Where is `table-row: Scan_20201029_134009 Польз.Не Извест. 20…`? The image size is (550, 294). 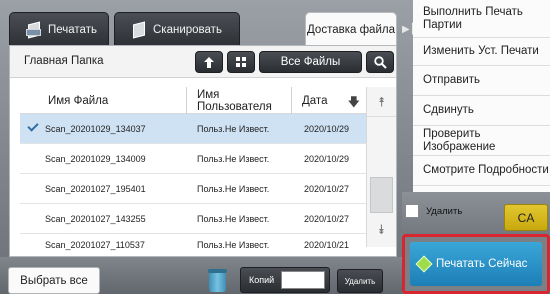
table-row: Scan_20201029_134009 Польз.Не Извест. 20… is located at coordinates (193, 159).